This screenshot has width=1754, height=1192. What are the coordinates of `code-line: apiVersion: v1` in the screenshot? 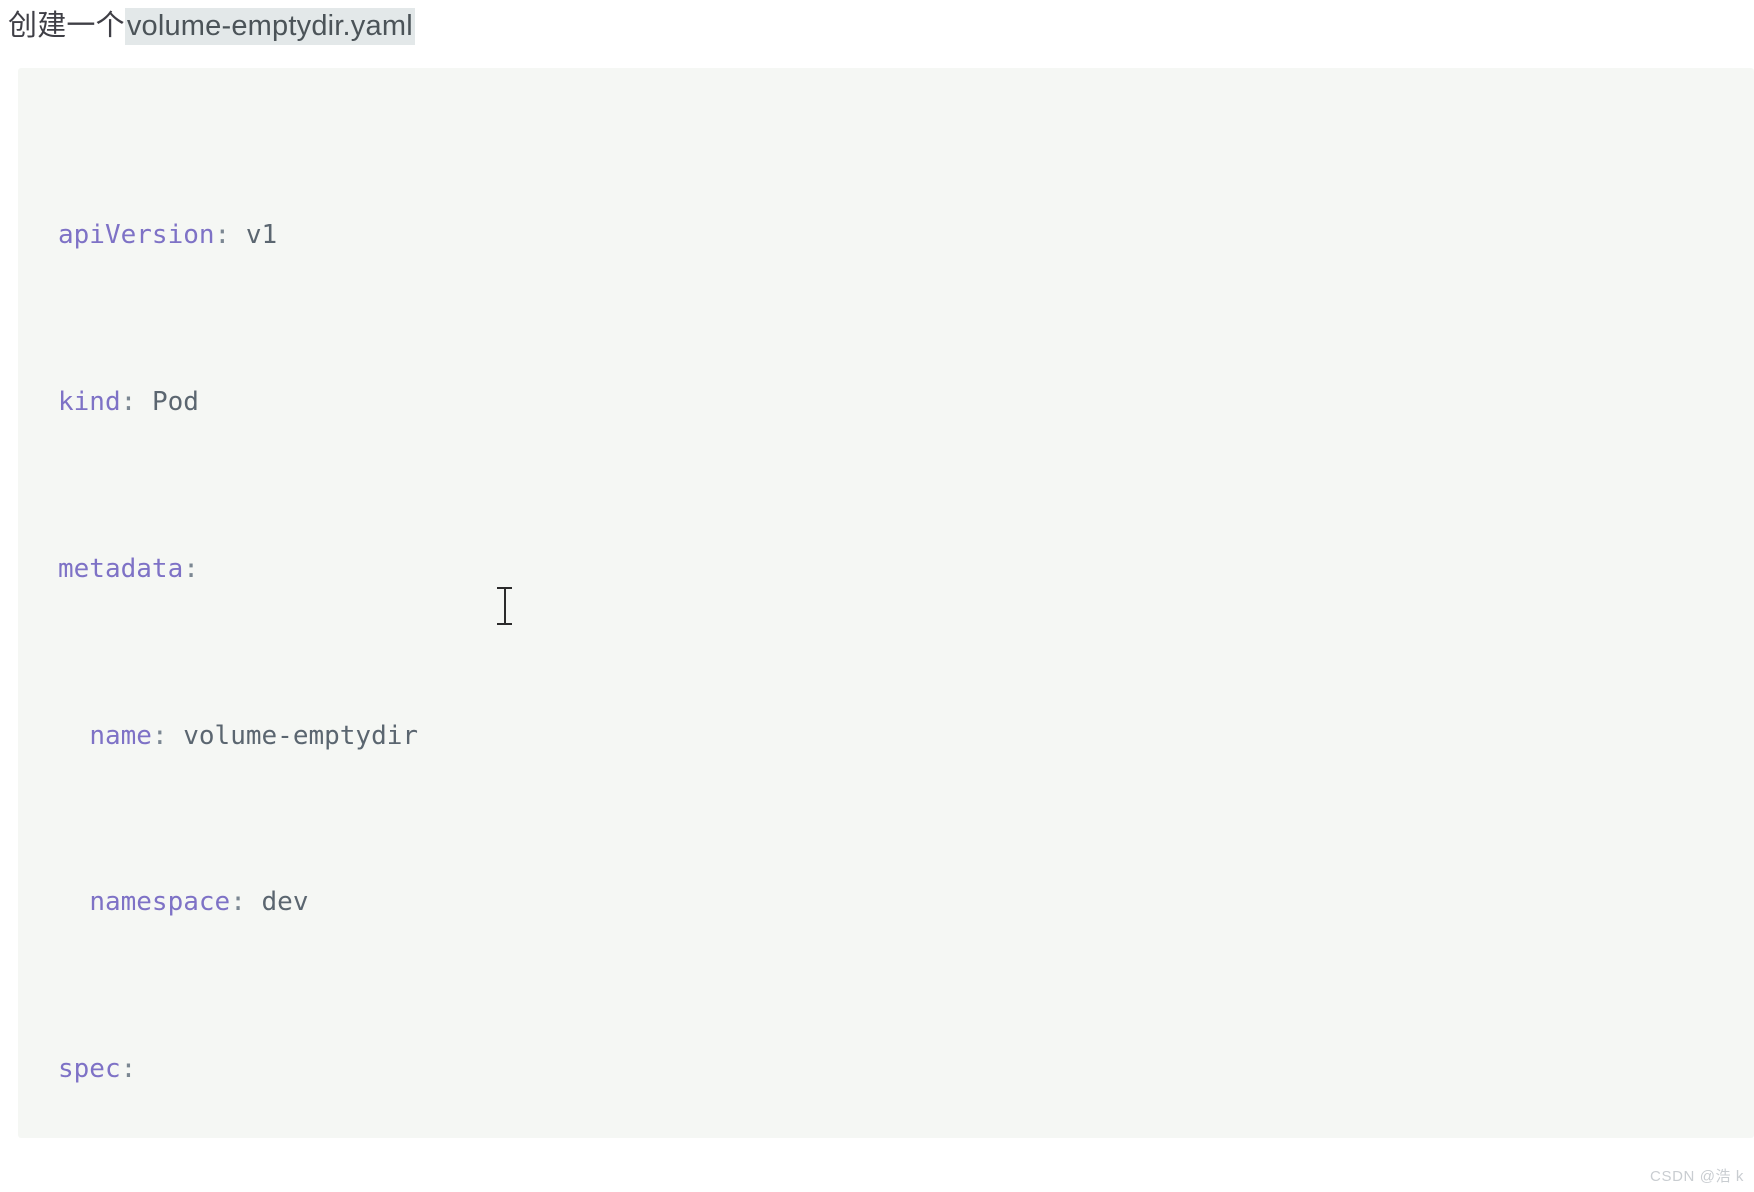 It's located at (886, 236).